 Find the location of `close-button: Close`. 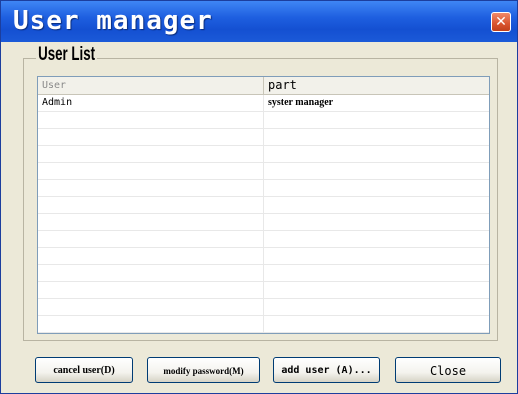

close-button: Close is located at coordinates (448, 370).